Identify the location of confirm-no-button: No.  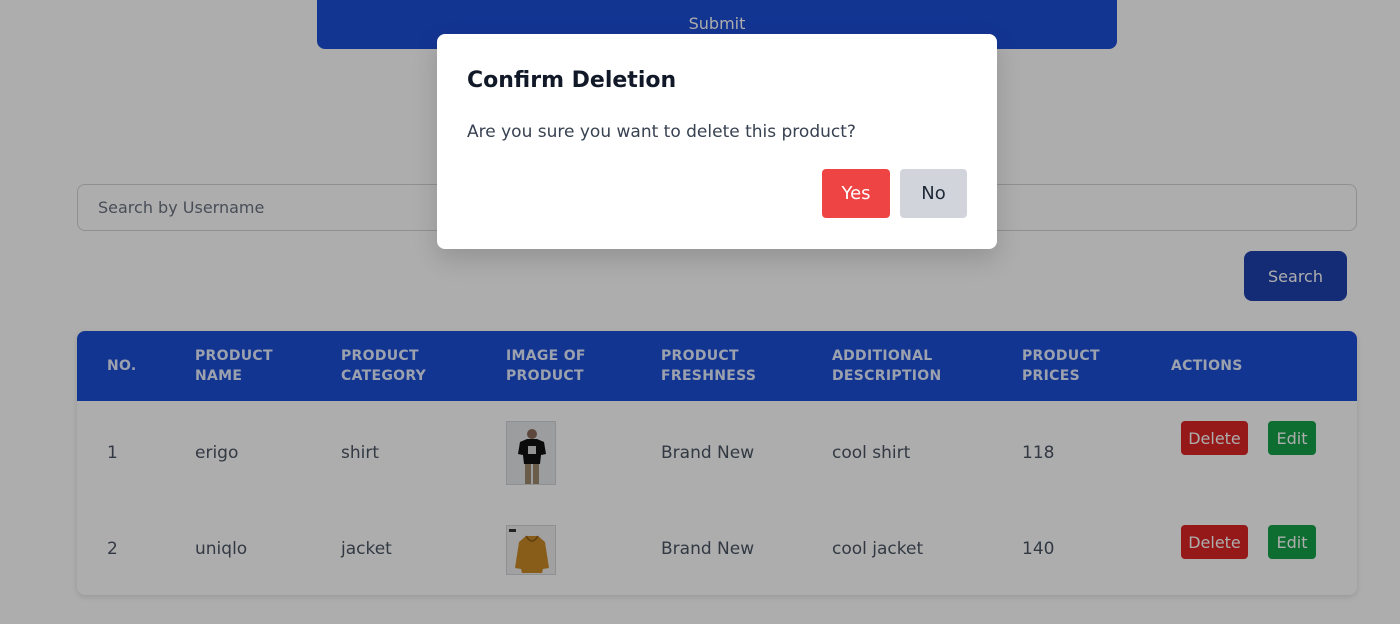
(933, 193).